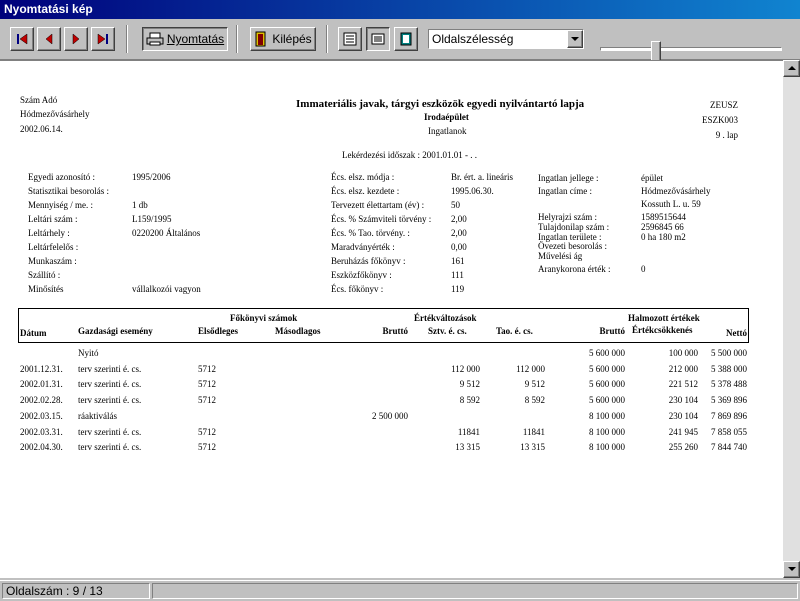 The height and width of the screenshot is (601, 800). Describe the element at coordinates (383, 342) in the screenshot. I see `table-header-border` at that location.